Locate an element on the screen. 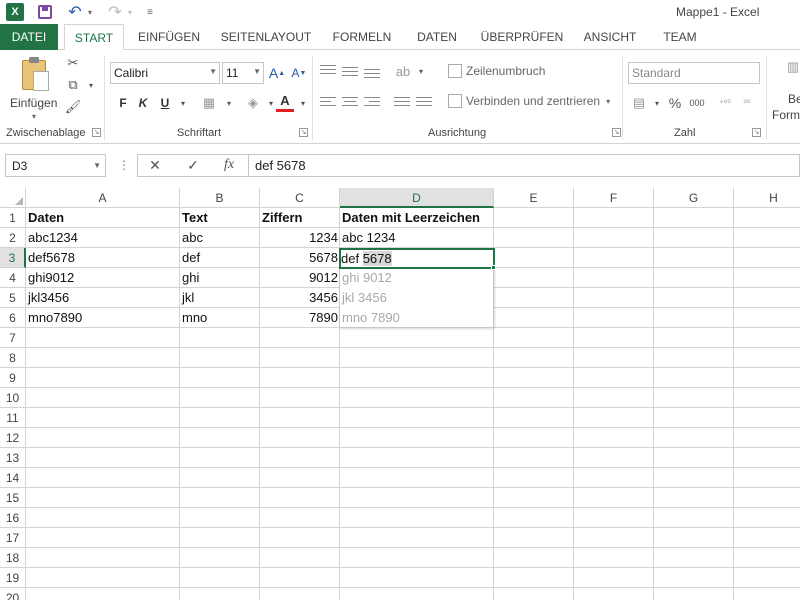 The height and width of the screenshot is (600, 800). row-header: 18 is located at coordinates (13, 558).